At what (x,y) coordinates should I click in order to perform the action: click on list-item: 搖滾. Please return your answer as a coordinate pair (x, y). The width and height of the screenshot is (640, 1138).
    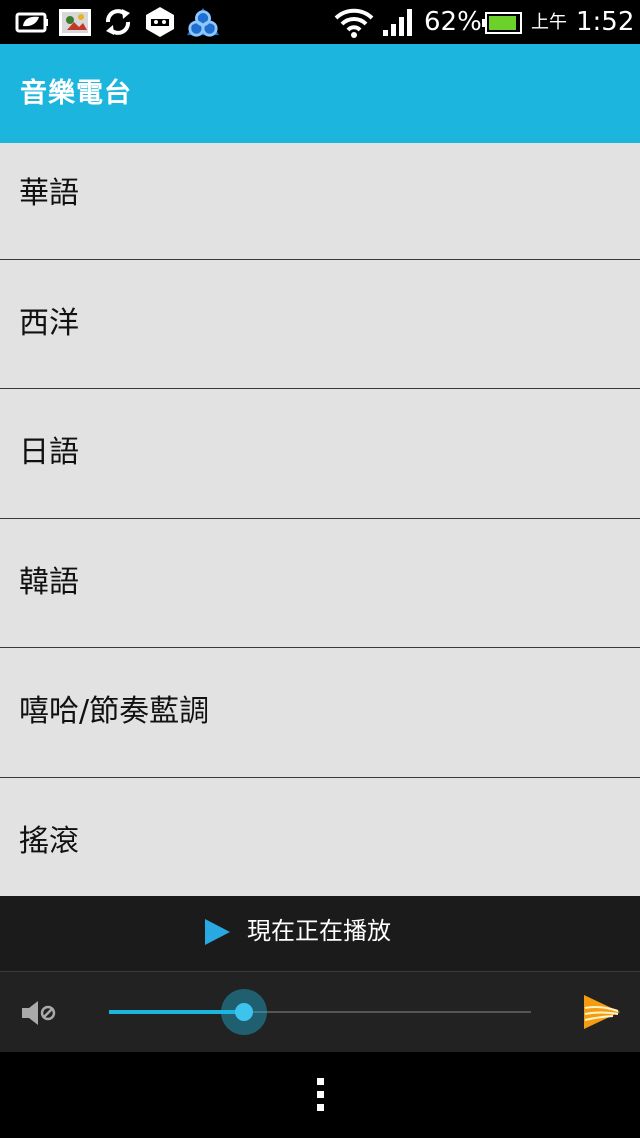
    Looking at the image, I should click on (320, 837).